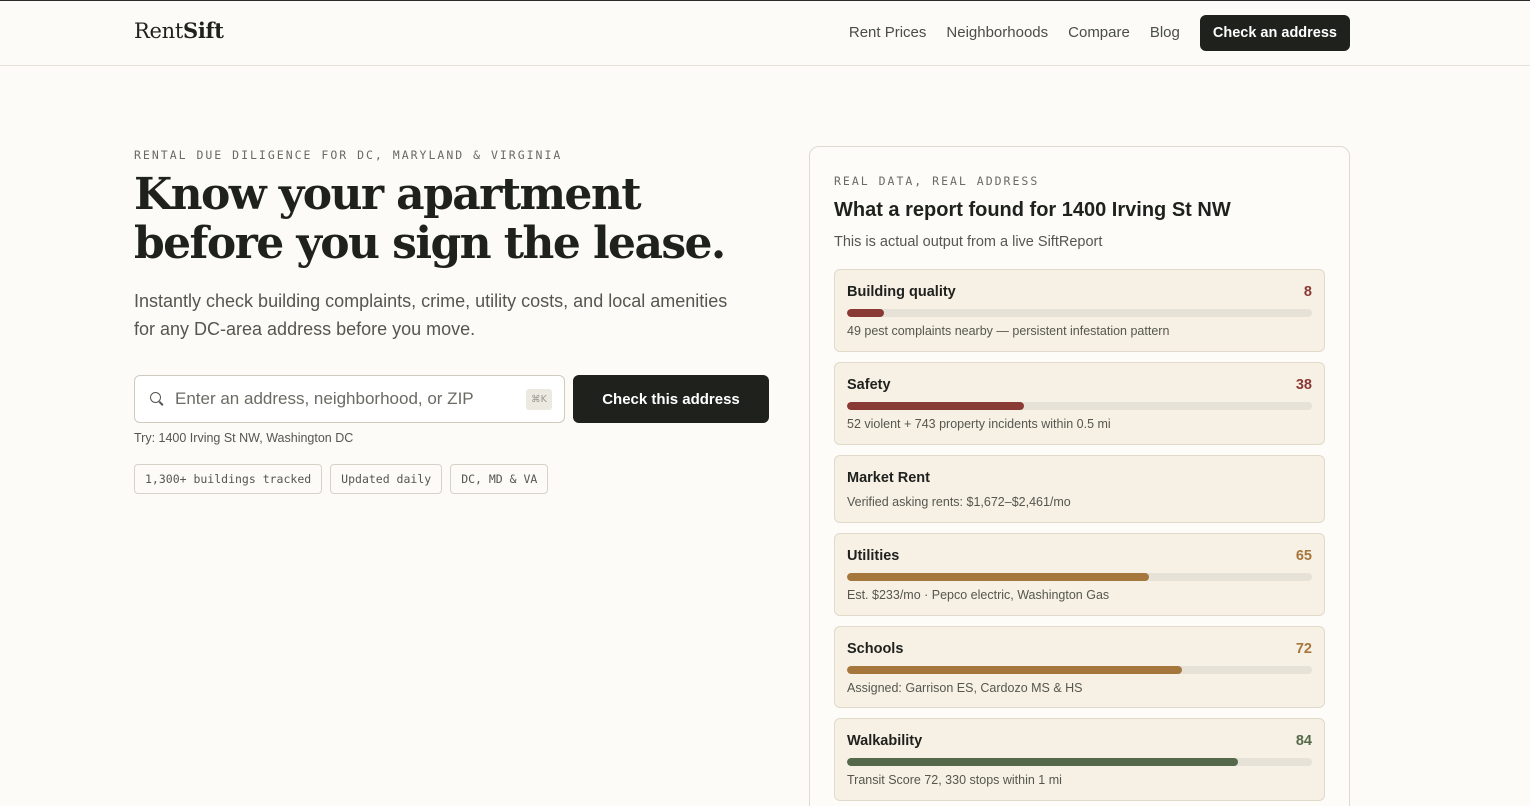 The height and width of the screenshot is (806, 1530). What do you see at coordinates (159, 31) in the screenshot?
I see `logo-text-regular: Rent` at bounding box center [159, 31].